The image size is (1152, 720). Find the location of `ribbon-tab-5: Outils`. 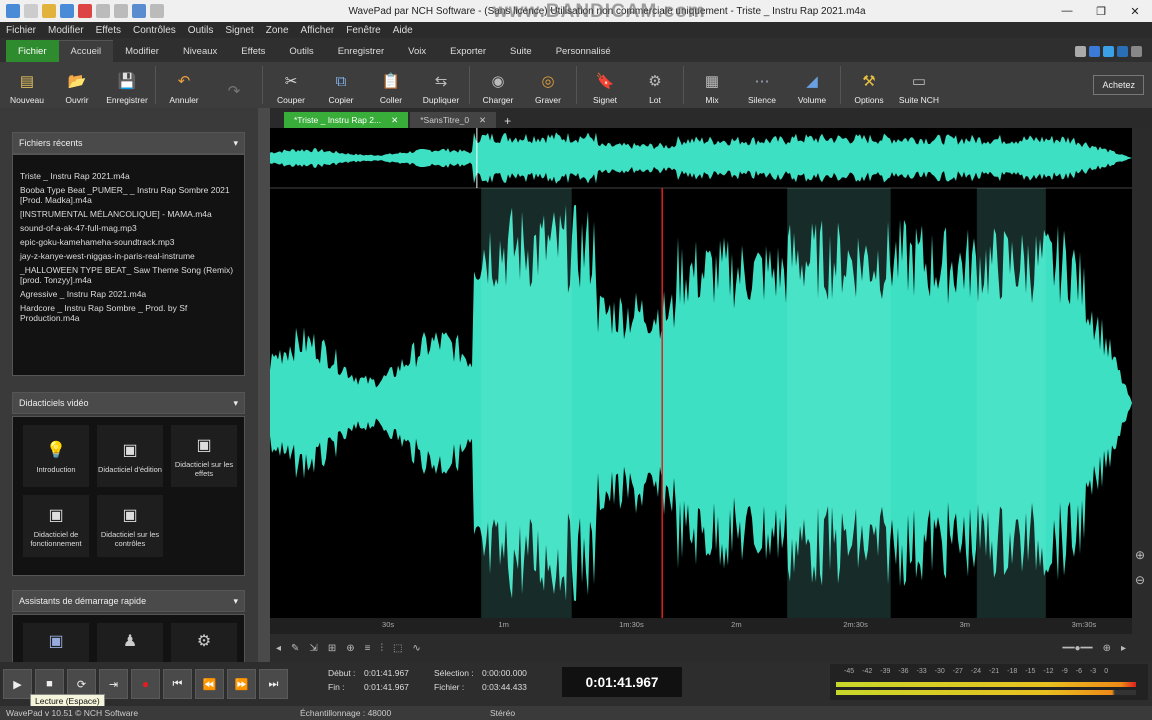

ribbon-tab-5: Outils is located at coordinates (301, 51).